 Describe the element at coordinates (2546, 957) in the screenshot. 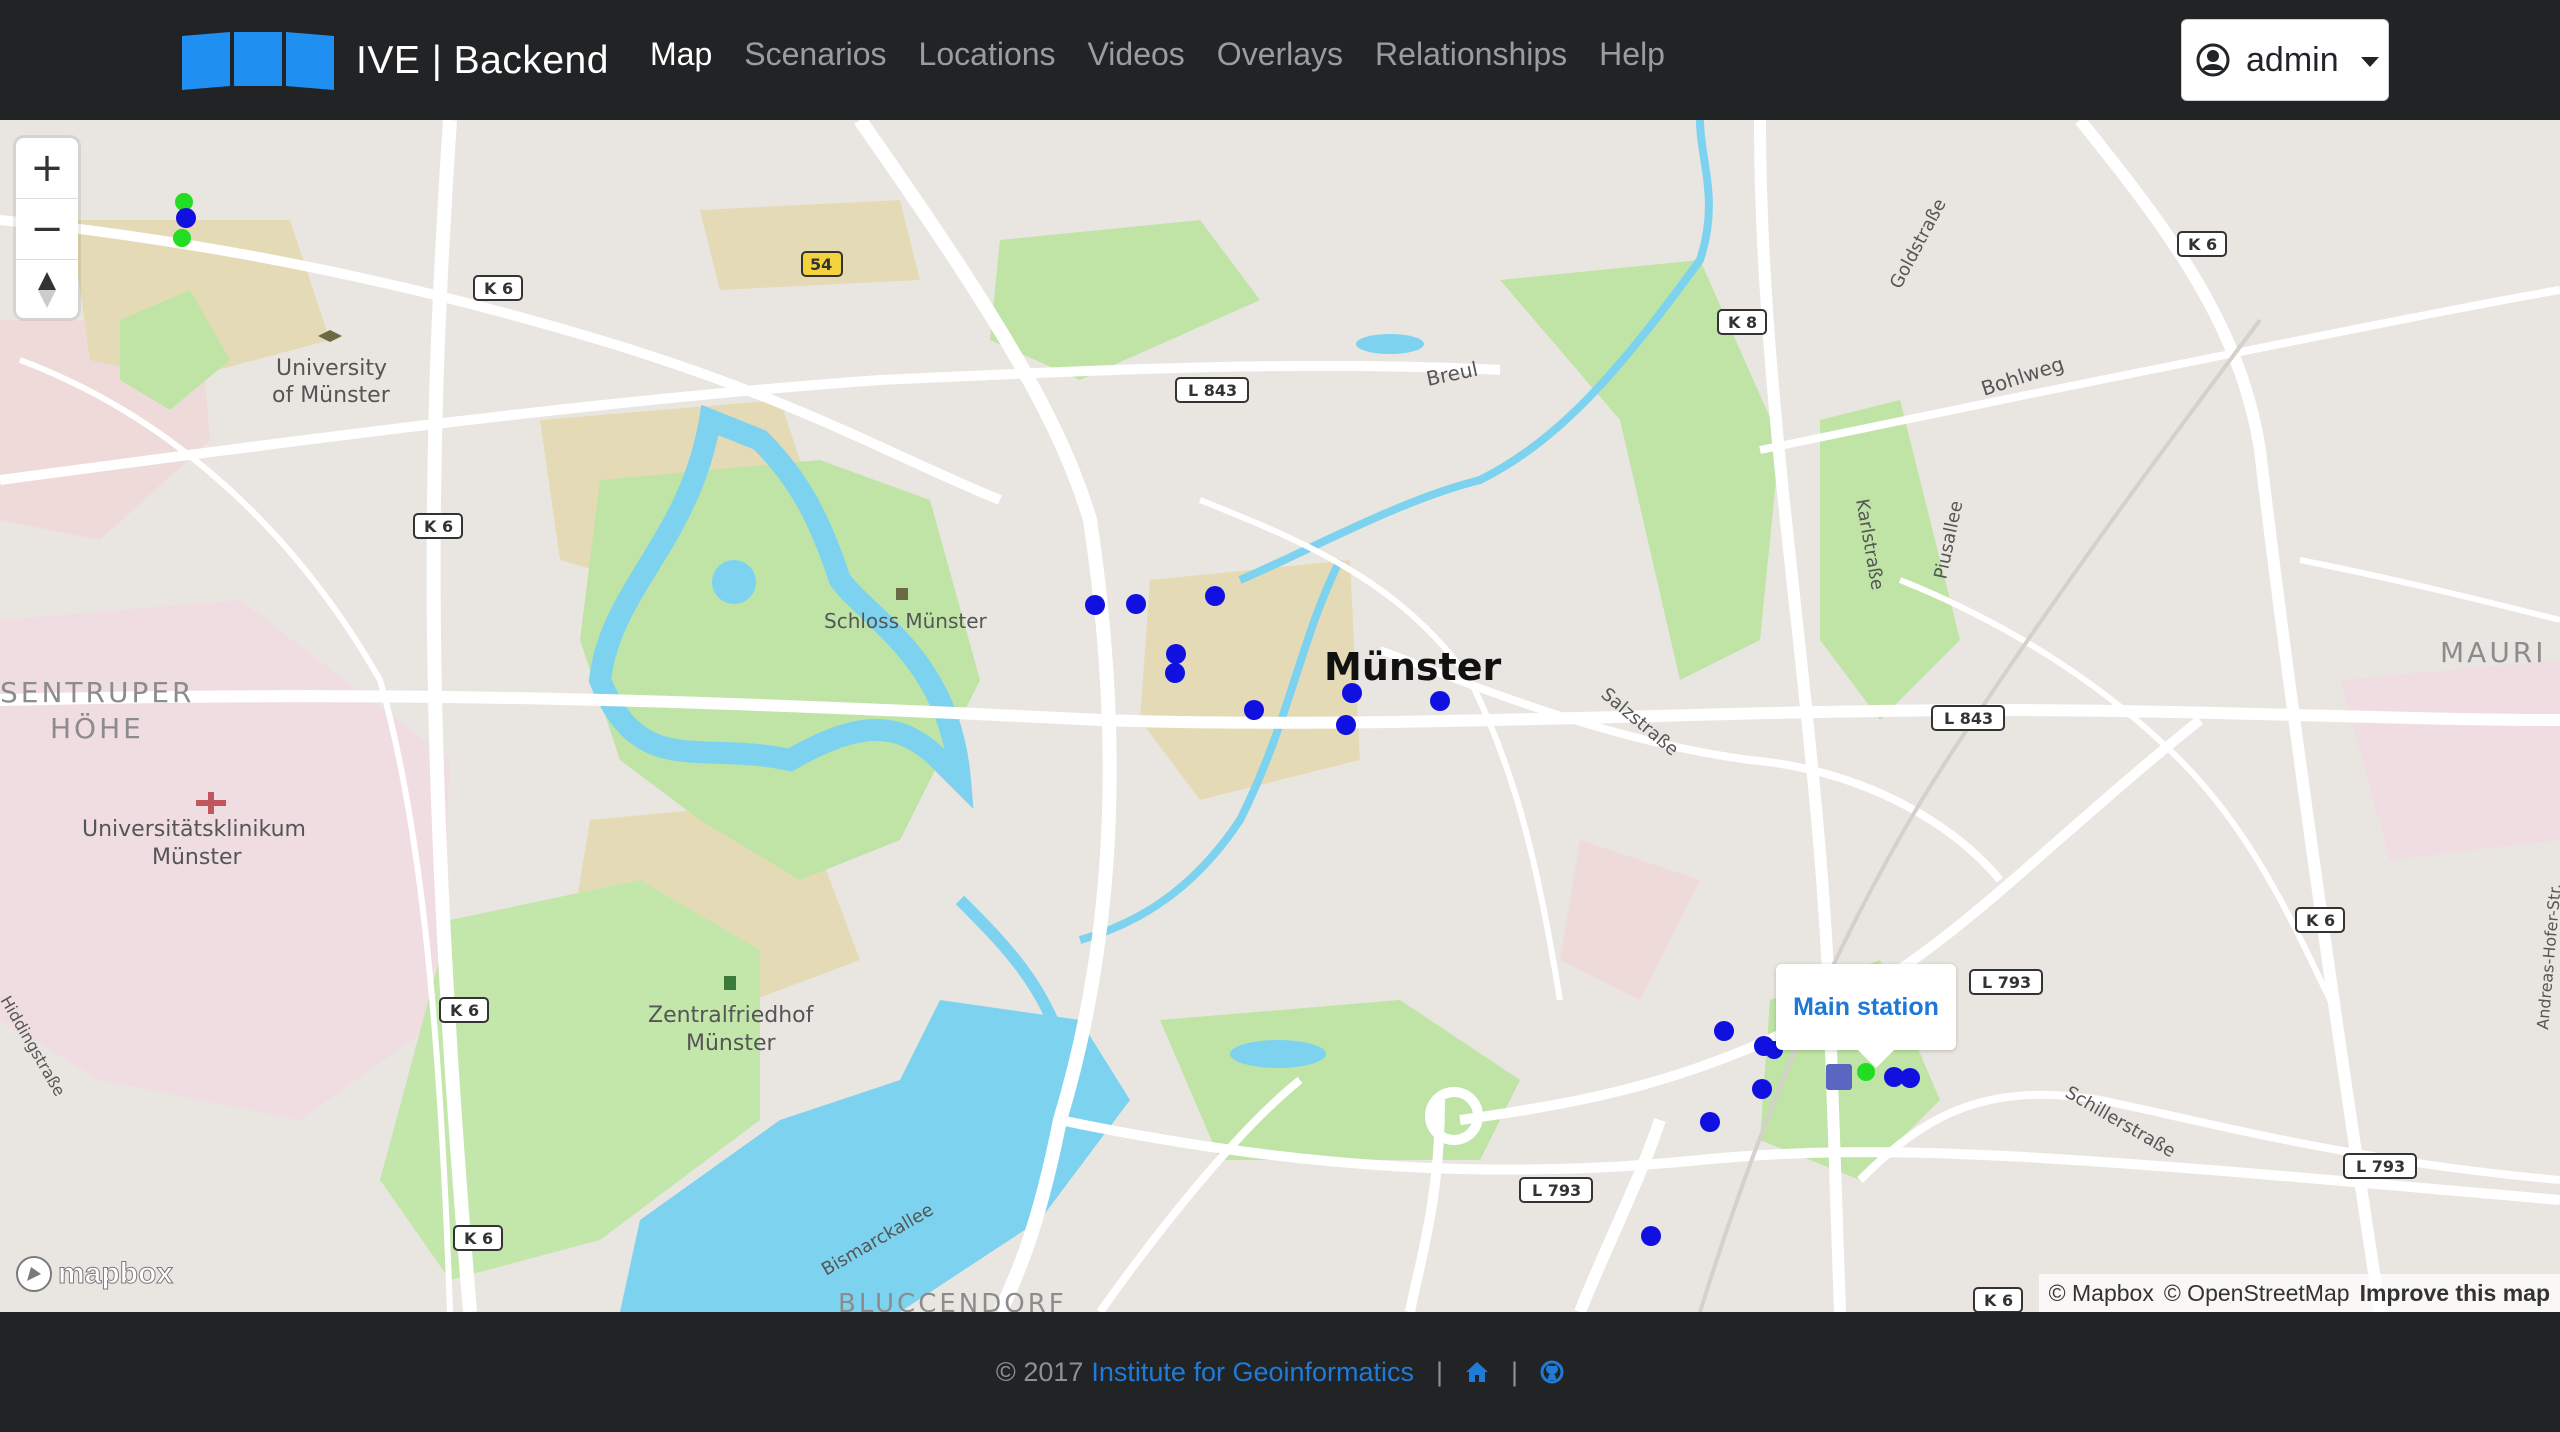

I see `street-andreas-hofer: Andreas-Hofer-Str.` at that location.